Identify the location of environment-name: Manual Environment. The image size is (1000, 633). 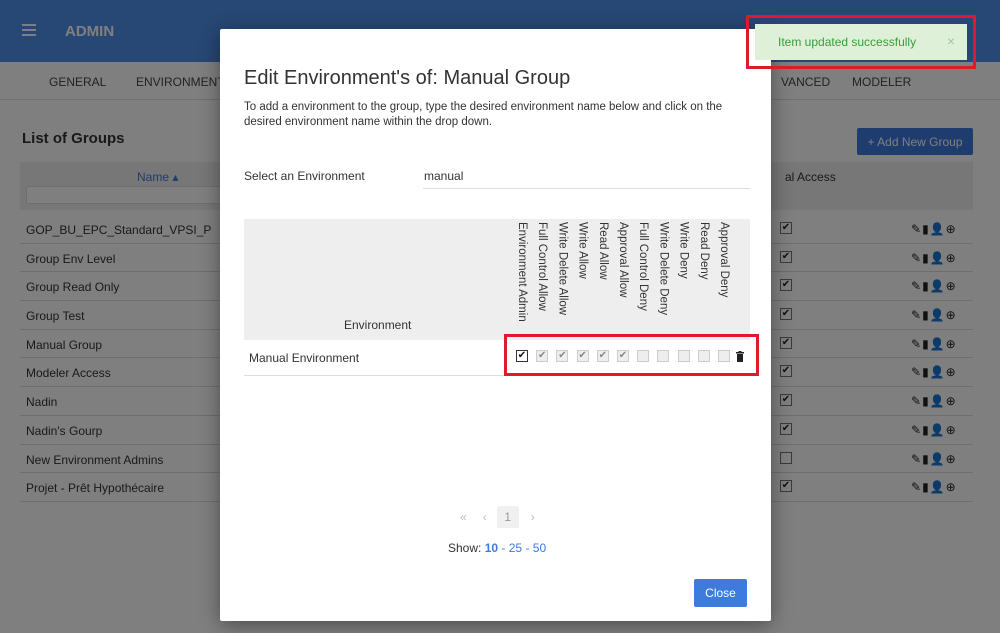
(304, 358).